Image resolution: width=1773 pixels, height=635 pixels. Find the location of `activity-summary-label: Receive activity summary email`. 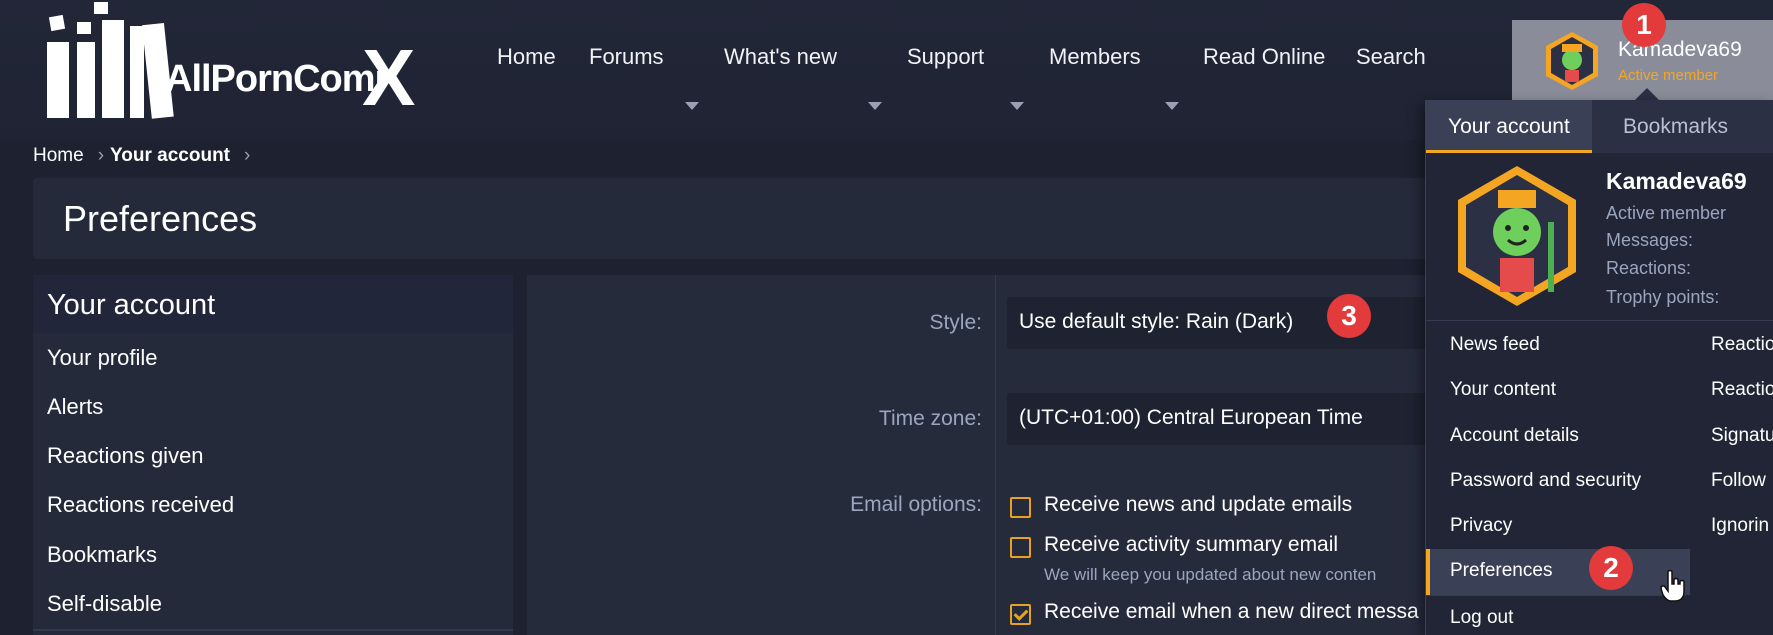

activity-summary-label: Receive activity summary email is located at coordinates (1191, 545).